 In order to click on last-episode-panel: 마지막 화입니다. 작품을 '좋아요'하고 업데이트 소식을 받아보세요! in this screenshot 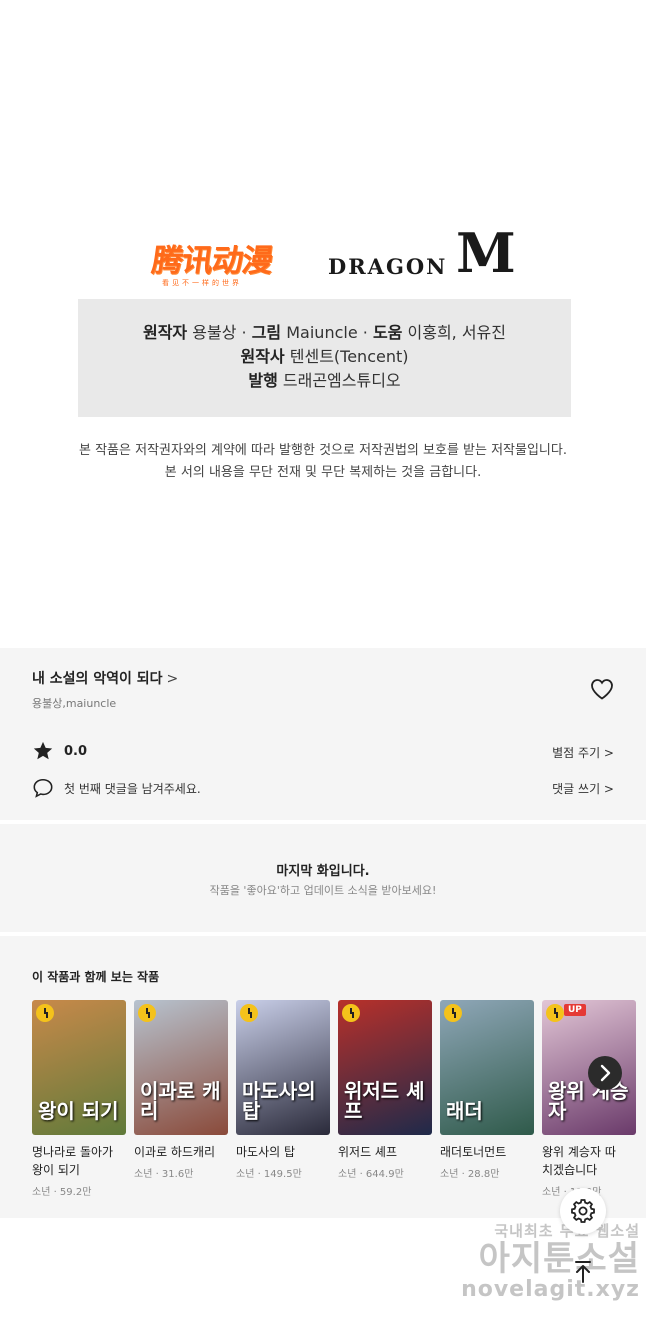, I will do `click(323, 878)`.